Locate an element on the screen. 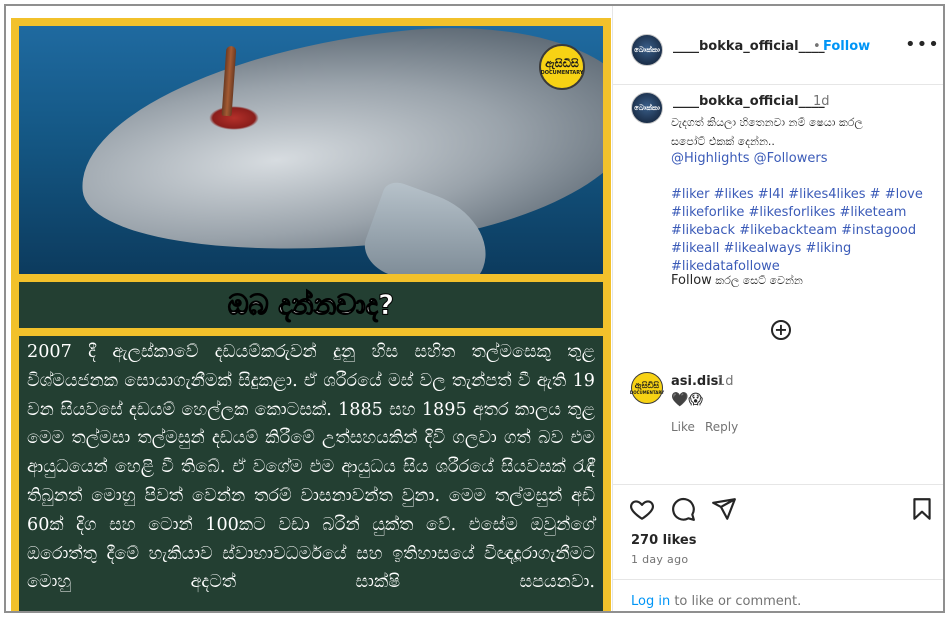  comment-icon is located at coordinates (683, 509).